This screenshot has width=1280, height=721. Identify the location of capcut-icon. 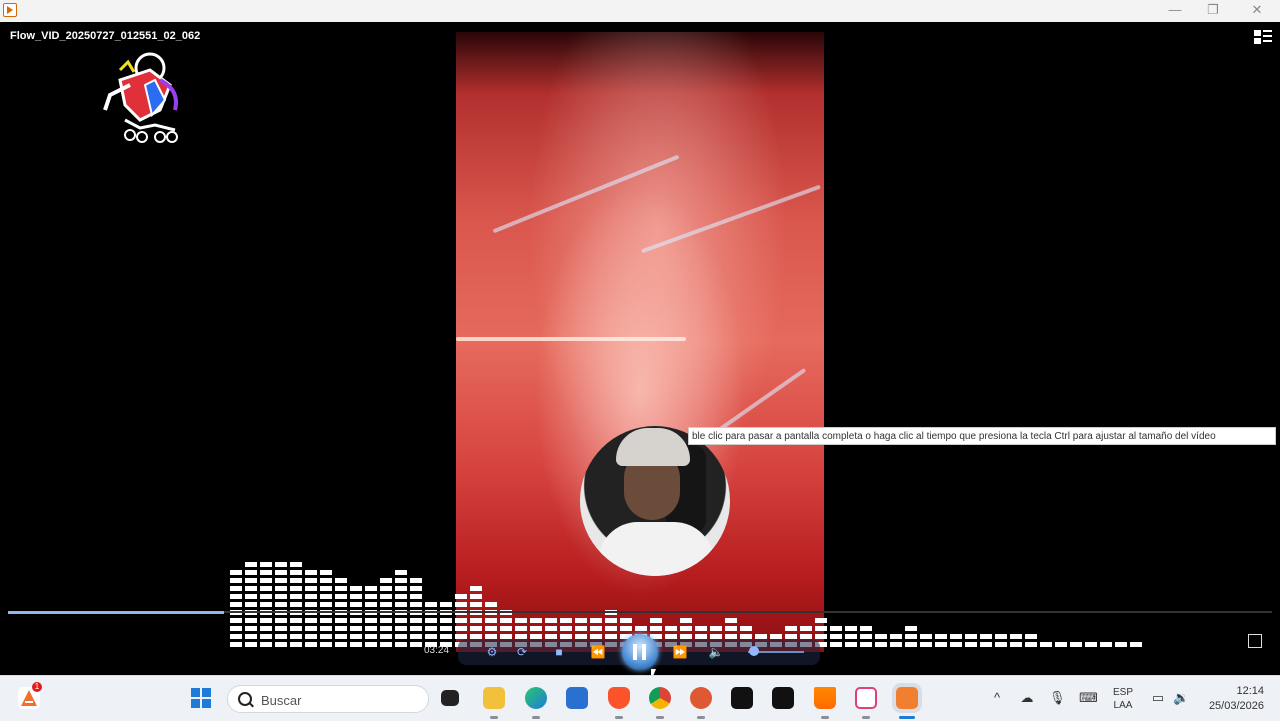
(742, 698).